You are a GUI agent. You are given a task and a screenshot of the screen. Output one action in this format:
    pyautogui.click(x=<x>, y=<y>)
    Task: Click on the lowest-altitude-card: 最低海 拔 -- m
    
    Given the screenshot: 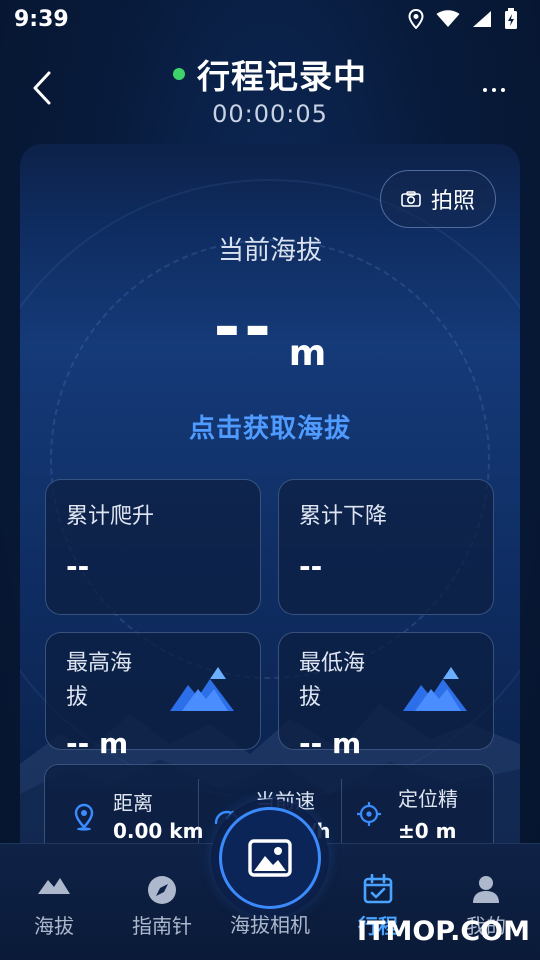 What is the action you would take?
    pyautogui.click(x=386, y=696)
    